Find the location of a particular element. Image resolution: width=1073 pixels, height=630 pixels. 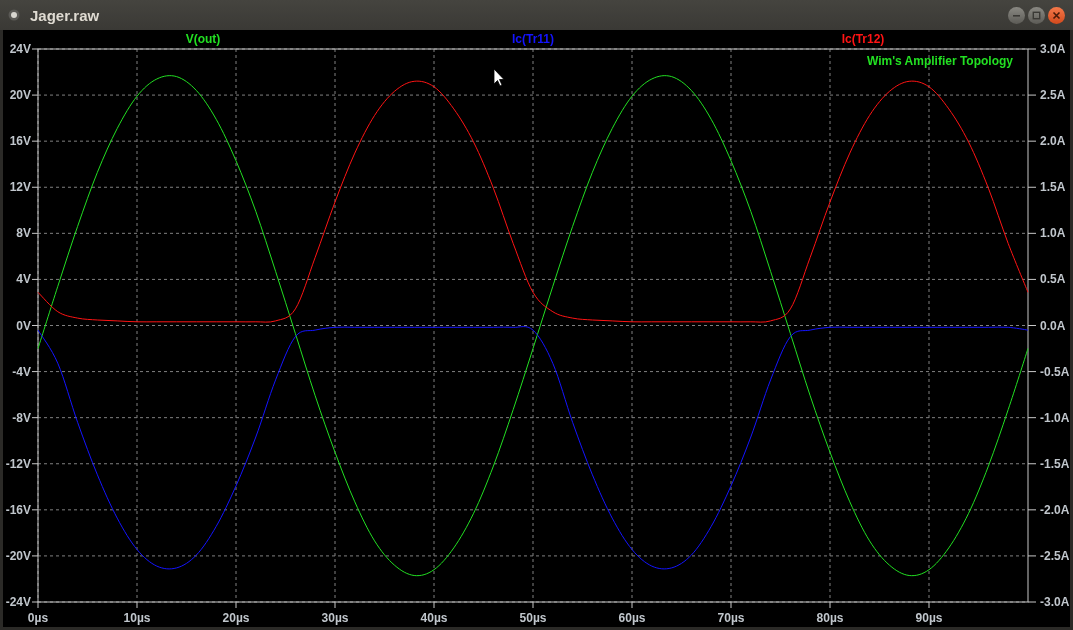

y-axis-label: -3.0A is located at coordinates (1055, 602).